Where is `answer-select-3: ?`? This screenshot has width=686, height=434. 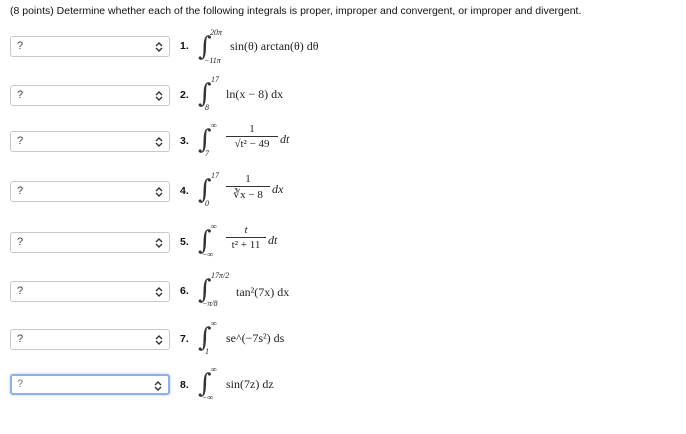 answer-select-3: ? is located at coordinates (90, 141).